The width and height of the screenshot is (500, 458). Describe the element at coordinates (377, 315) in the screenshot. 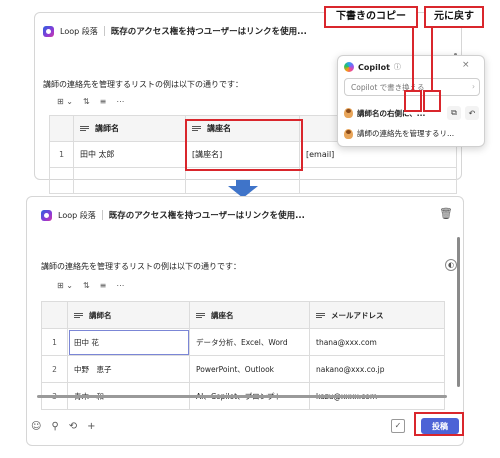

I see `column-header-email: メールアドレス` at that location.